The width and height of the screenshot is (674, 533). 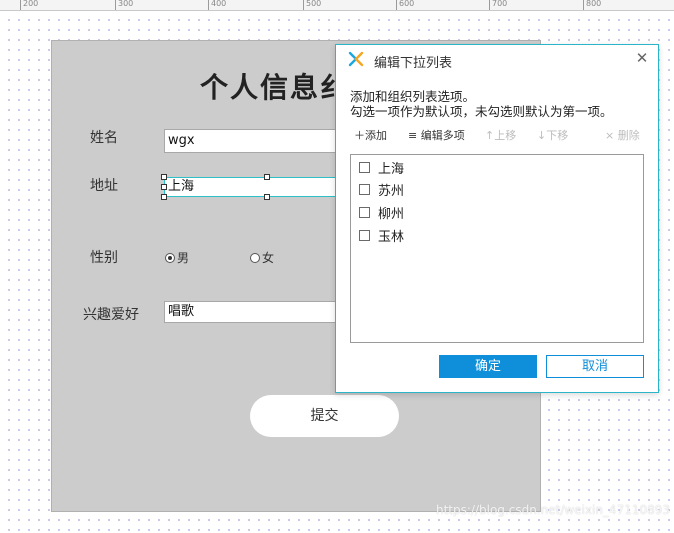 I want to click on ruler-label: 800, so click(x=594, y=4).